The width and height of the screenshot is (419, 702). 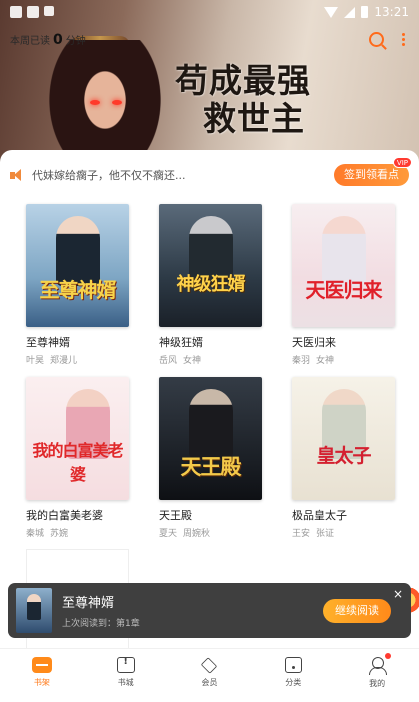 I want to click on header-actions, so click(x=387, y=39).